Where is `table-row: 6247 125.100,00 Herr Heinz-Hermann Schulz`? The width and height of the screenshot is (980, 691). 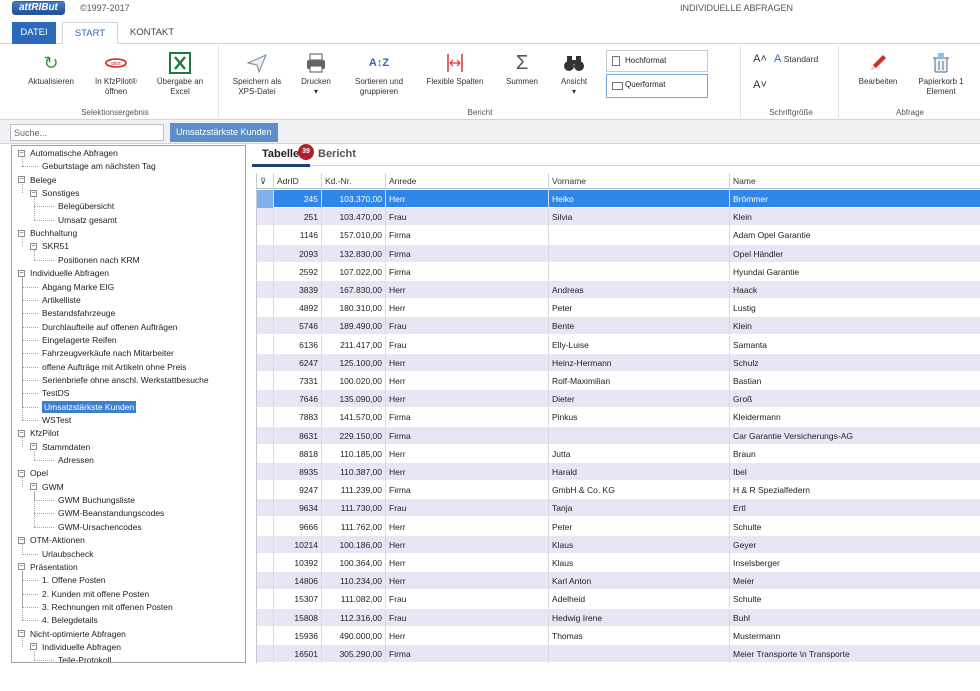 table-row: 6247 125.100,00 Herr Heinz-Hermann Schulz is located at coordinates (618, 362).